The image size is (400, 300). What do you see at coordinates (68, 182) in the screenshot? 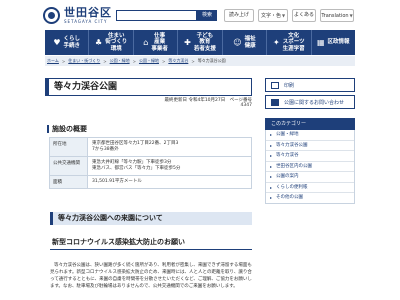
I see `table-header-area: 面積` at bounding box center [68, 182].